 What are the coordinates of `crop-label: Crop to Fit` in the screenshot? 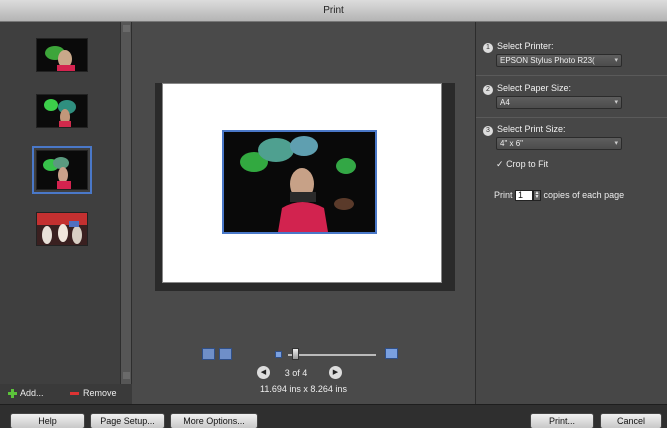 It's located at (527, 164).